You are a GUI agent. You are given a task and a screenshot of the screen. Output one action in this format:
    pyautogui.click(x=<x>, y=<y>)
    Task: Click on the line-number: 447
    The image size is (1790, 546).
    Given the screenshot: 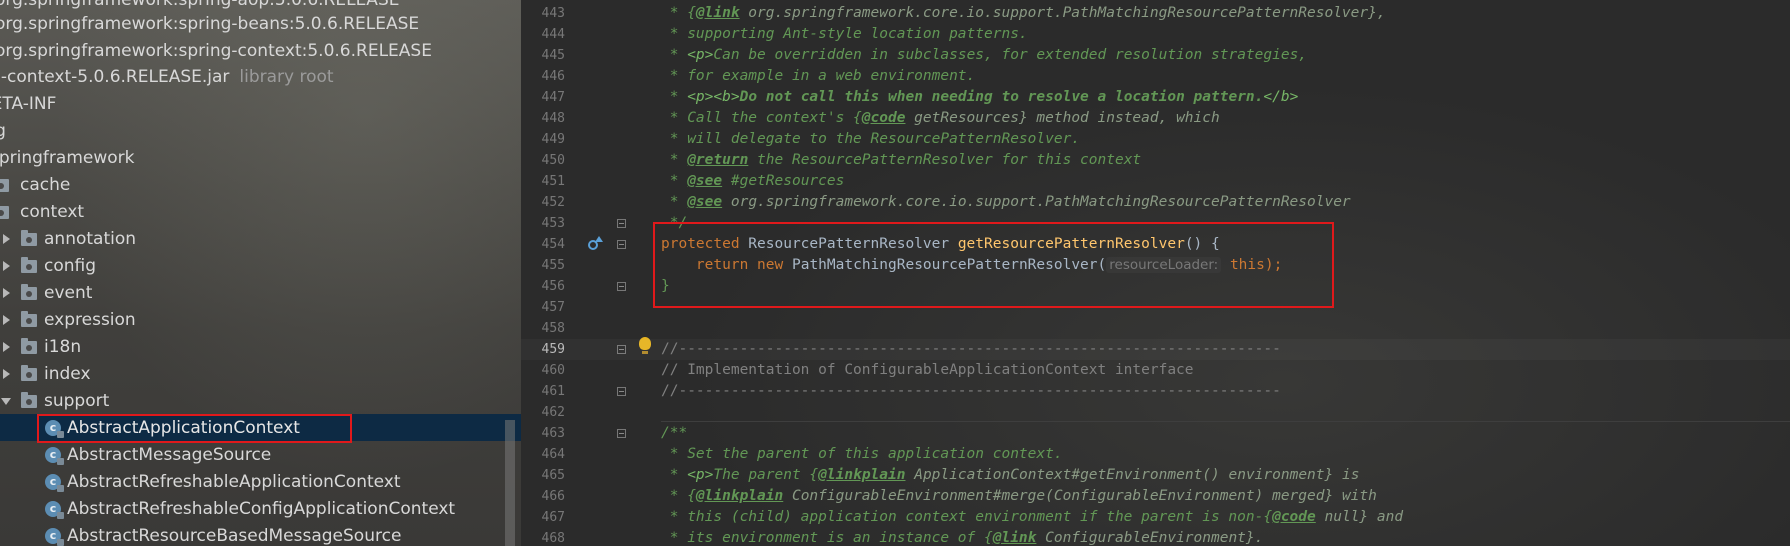 What is the action you would take?
    pyautogui.click(x=553, y=97)
    